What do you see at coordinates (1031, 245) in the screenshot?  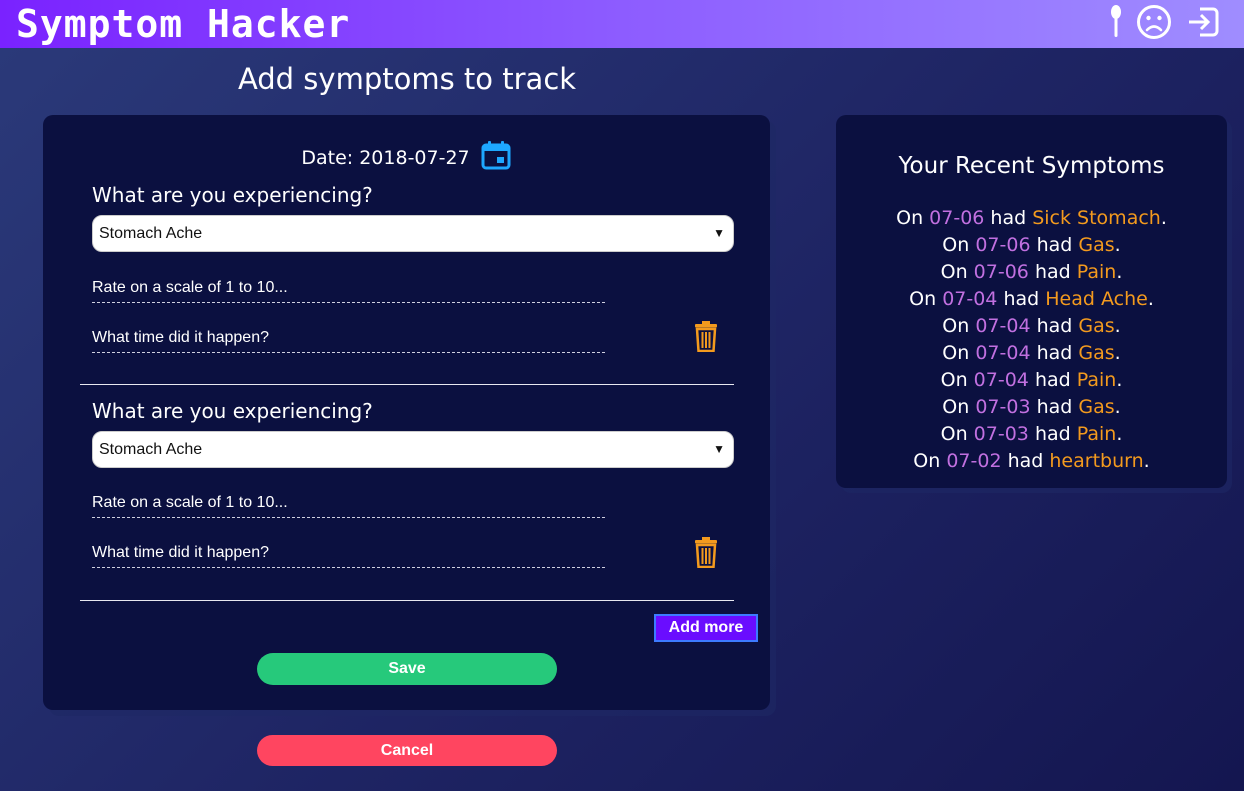 I see `recent-symptom-row: On 07-06 had Gas.` at bounding box center [1031, 245].